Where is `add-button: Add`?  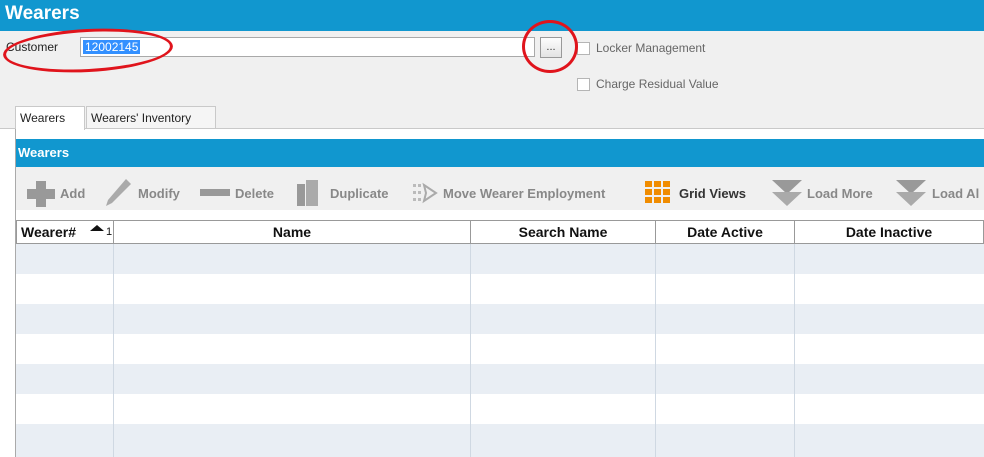
add-button: Add is located at coordinates (72, 193).